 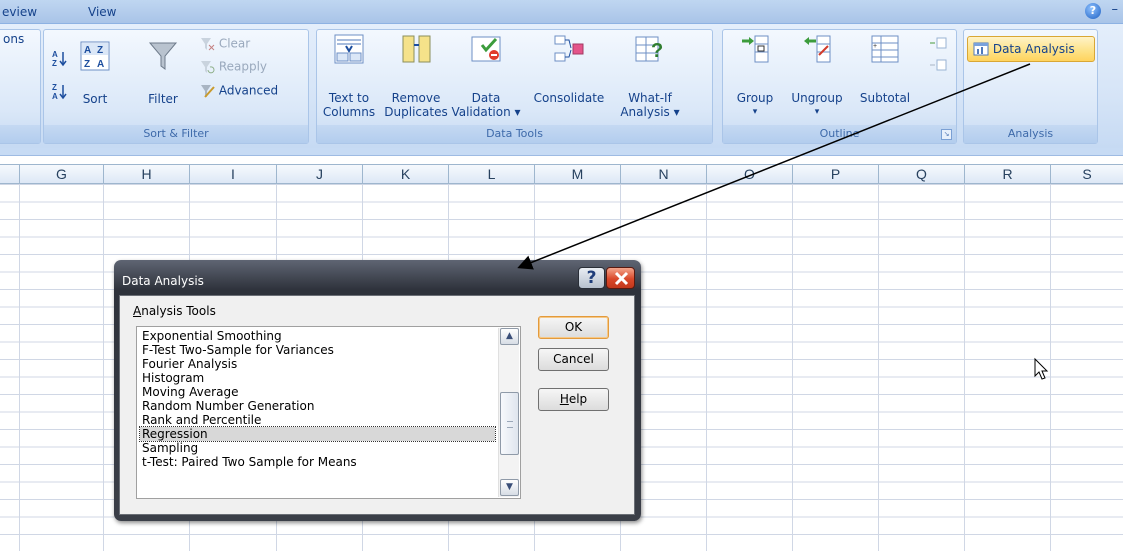 What do you see at coordinates (885, 49) in the screenshot?
I see `subtotal-icon: +` at bounding box center [885, 49].